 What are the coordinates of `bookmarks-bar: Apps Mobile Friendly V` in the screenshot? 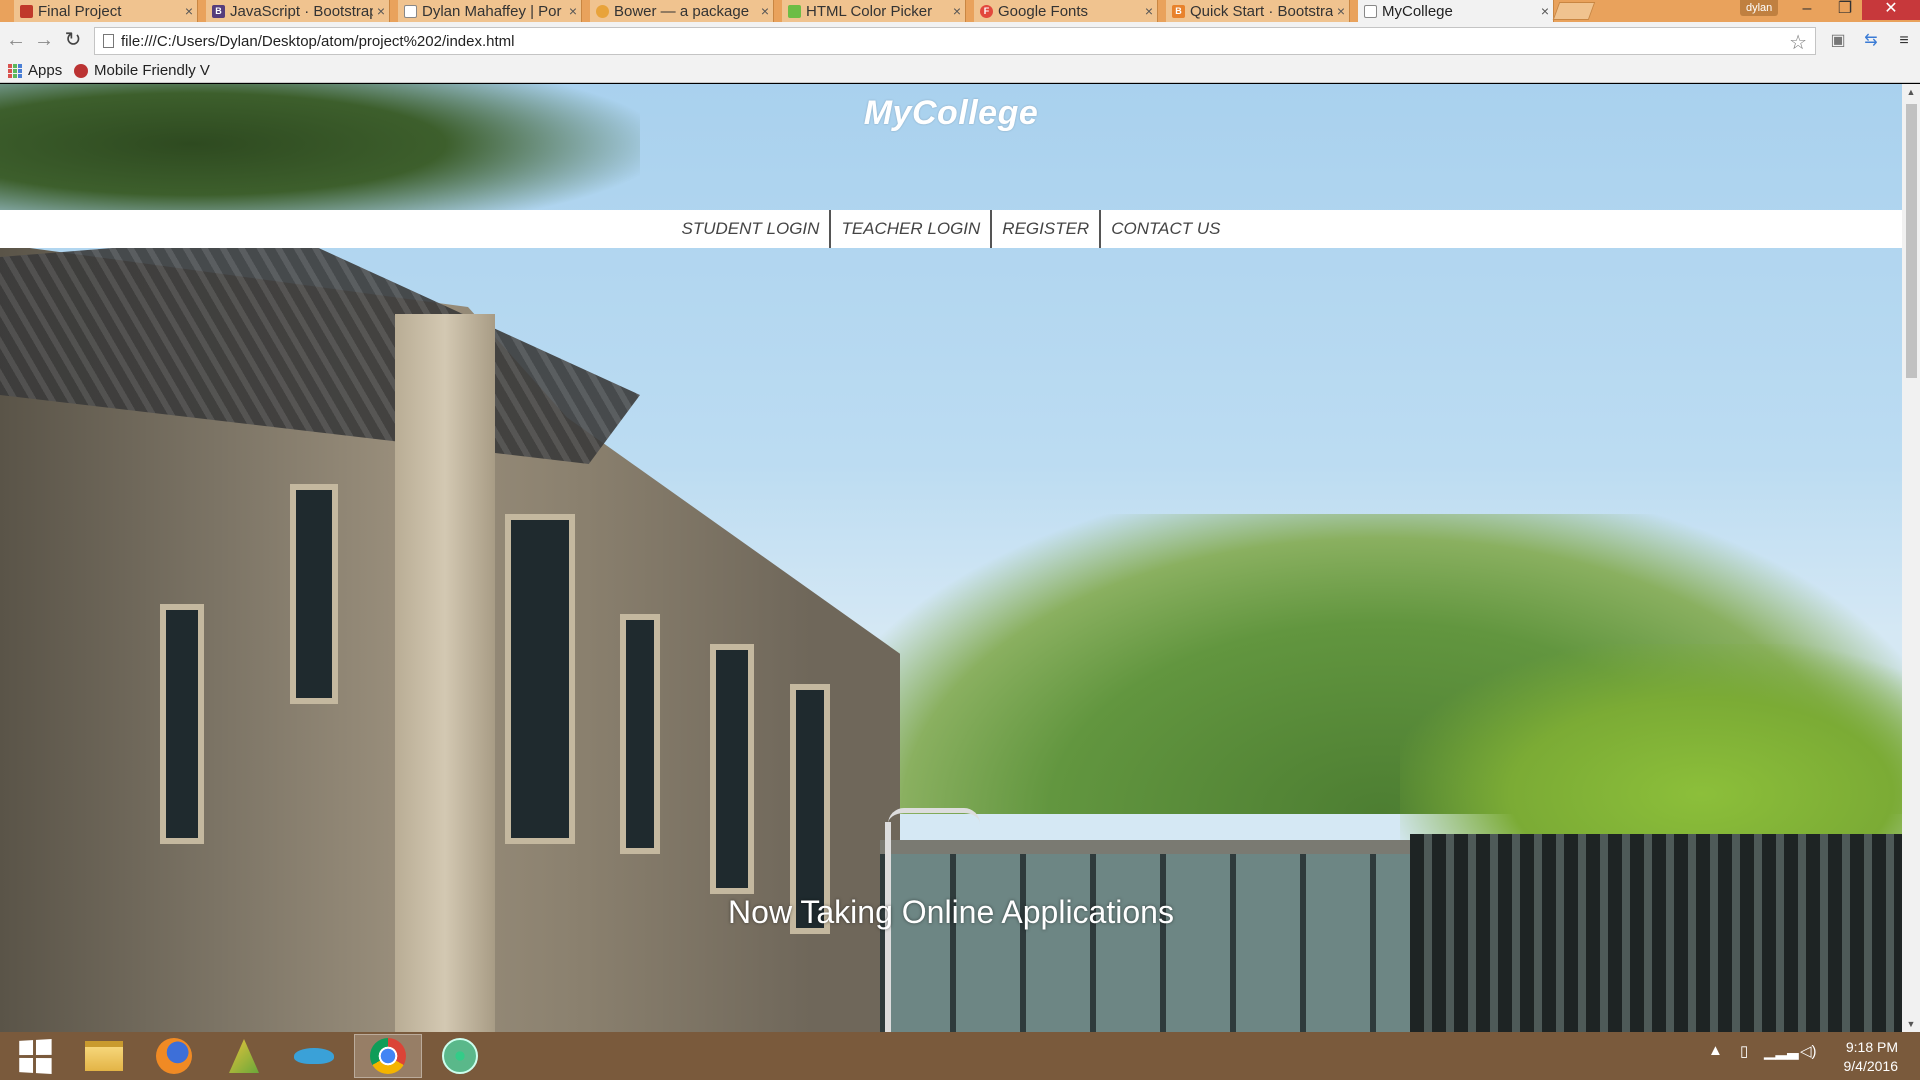 It's located at (960, 71).